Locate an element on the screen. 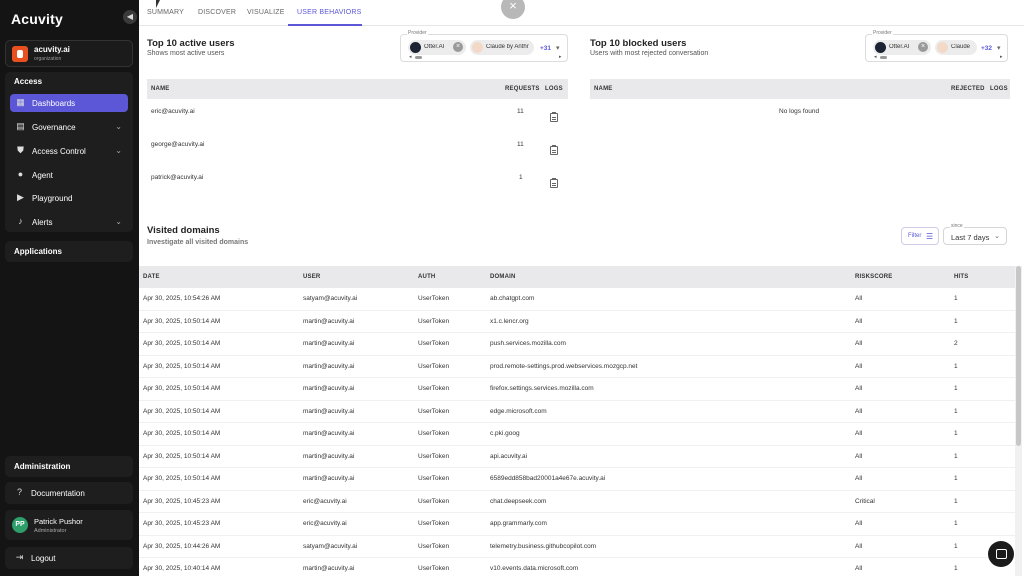 The width and height of the screenshot is (1024, 576). filter-button: Filter ☰ is located at coordinates (920, 236).